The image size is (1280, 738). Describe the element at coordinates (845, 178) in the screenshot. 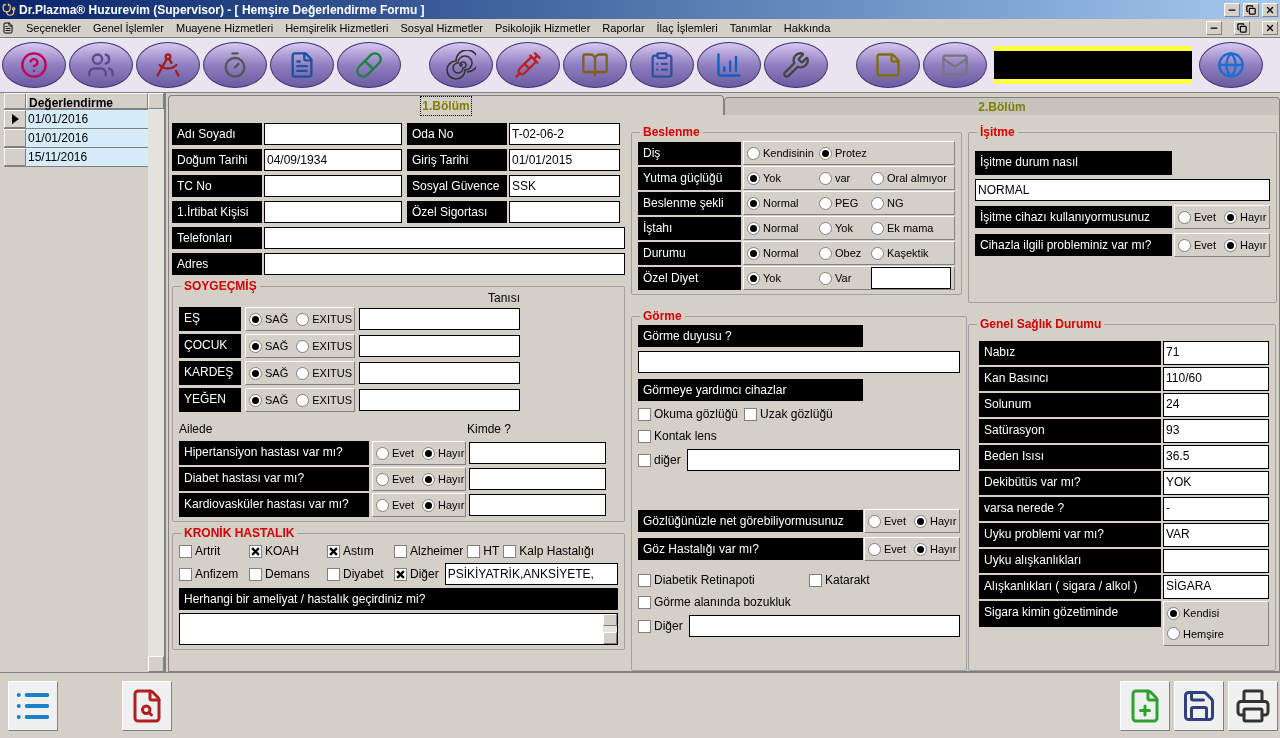

I see `radio-option: var` at that location.